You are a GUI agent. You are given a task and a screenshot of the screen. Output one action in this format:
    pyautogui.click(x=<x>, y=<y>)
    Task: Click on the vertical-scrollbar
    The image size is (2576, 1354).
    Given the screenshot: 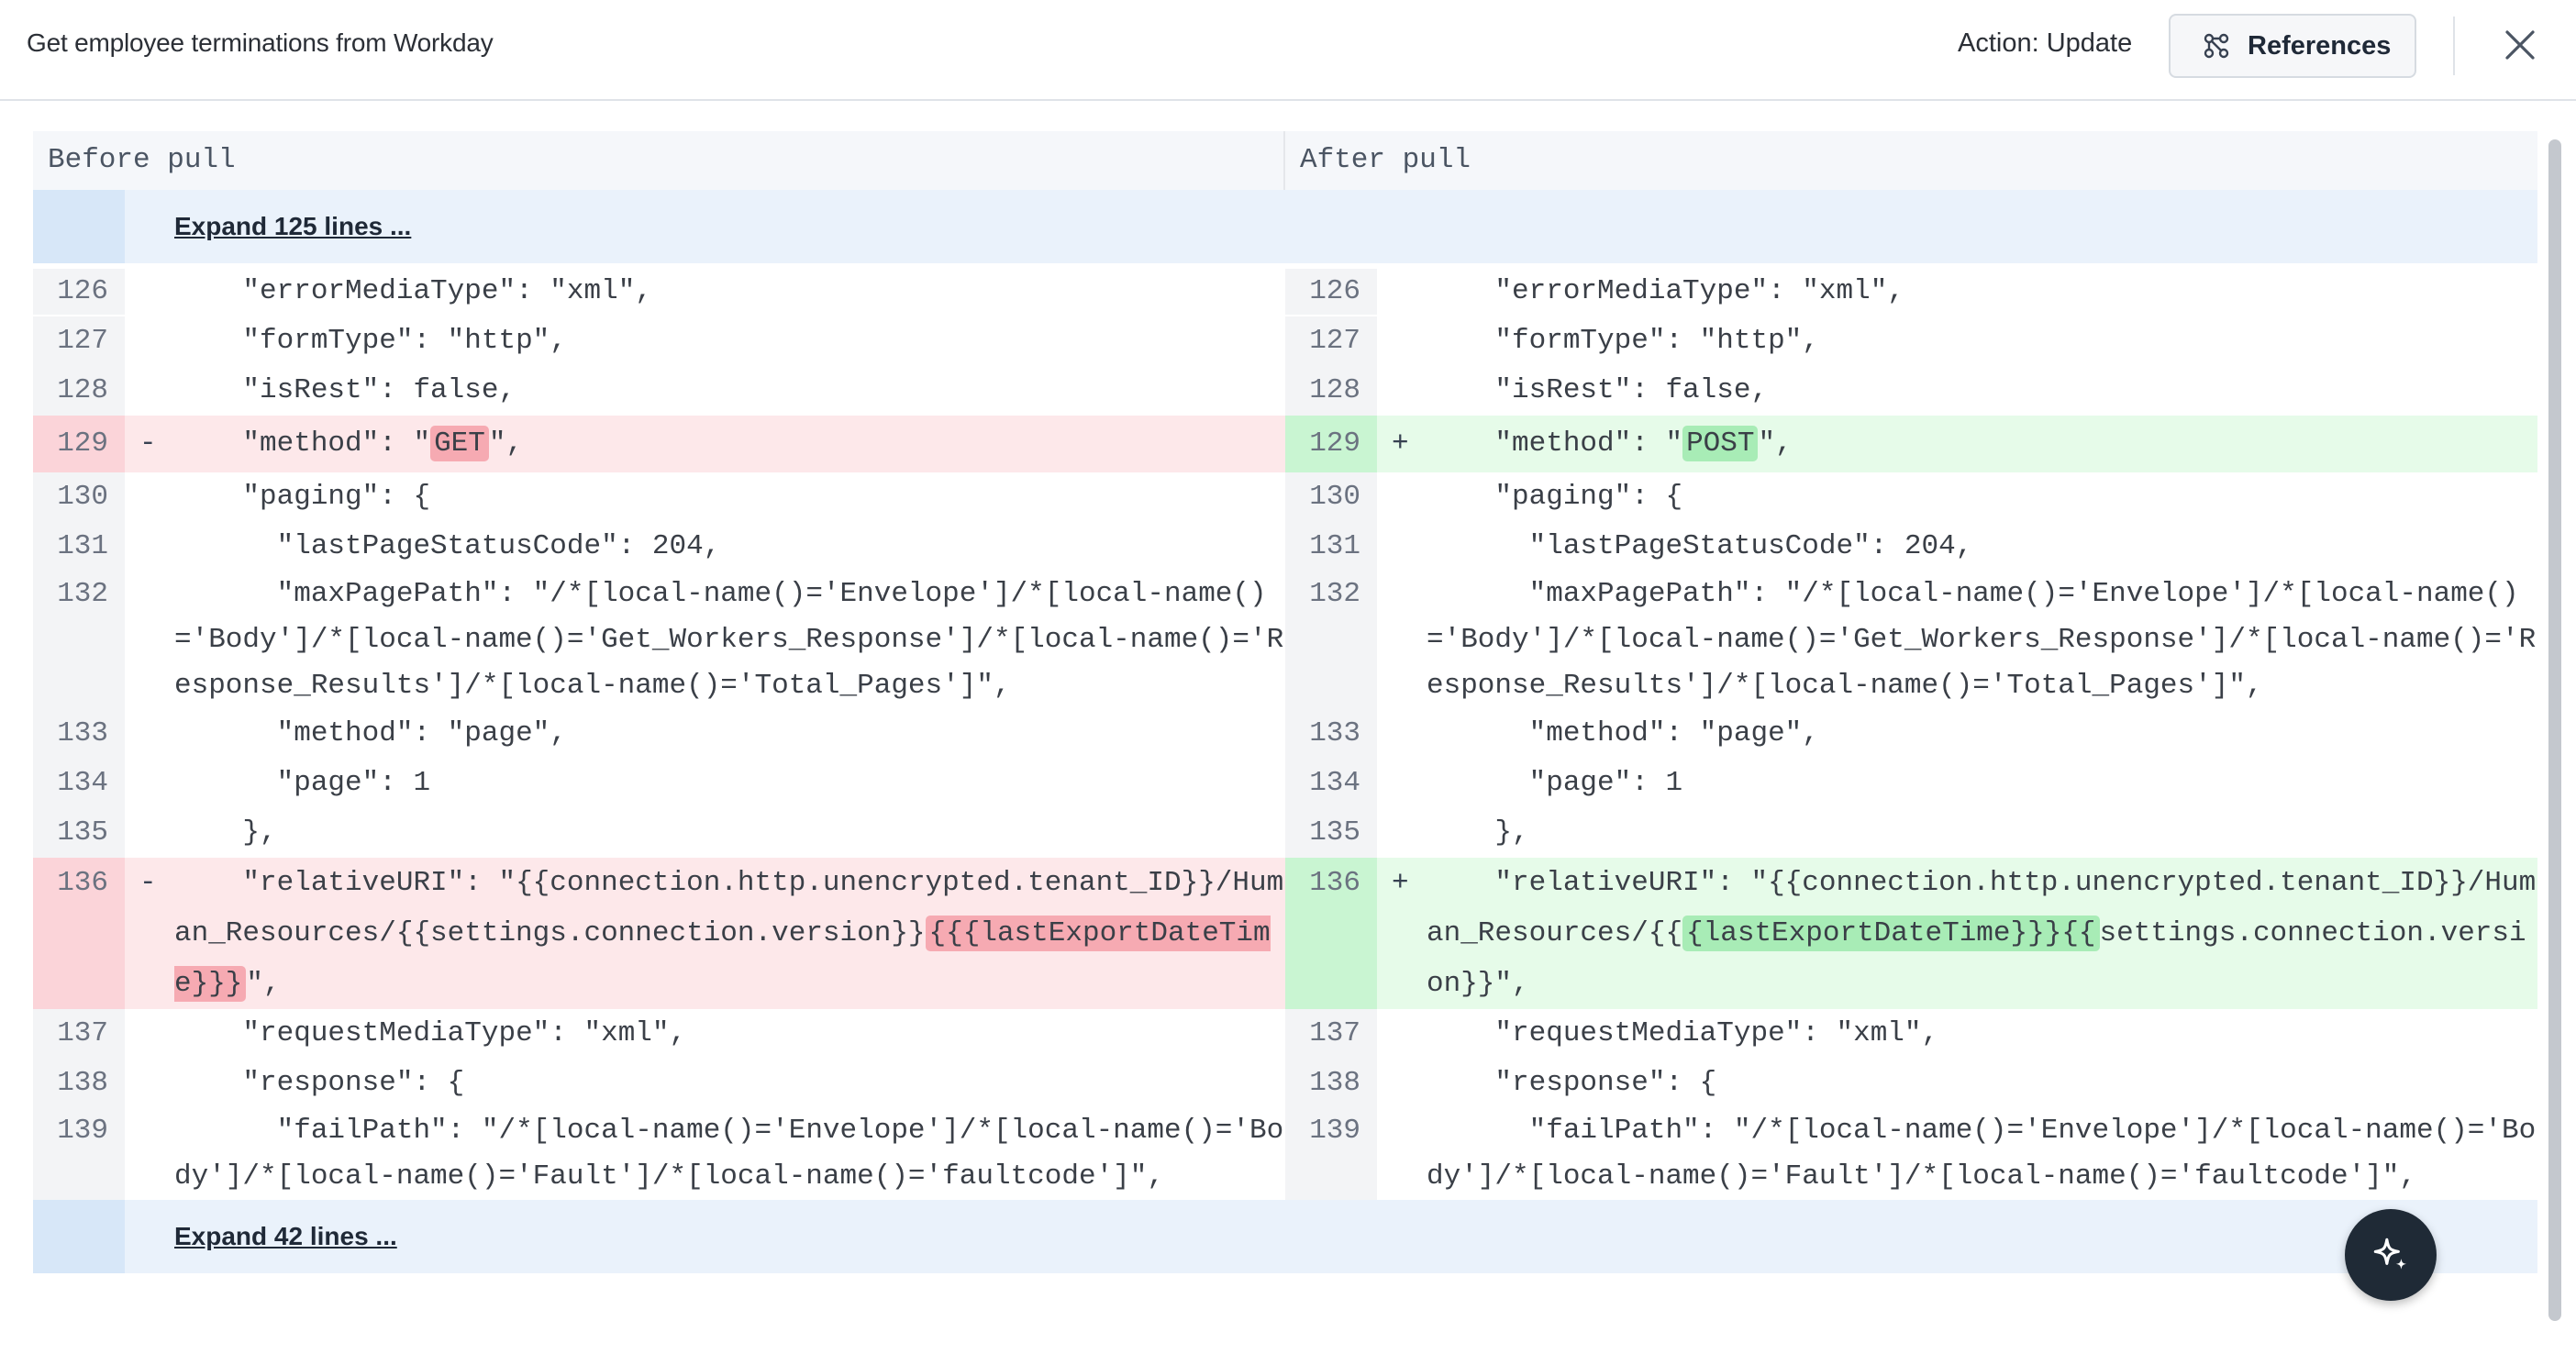 What is the action you would take?
    pyautogui.click(x=2554, y=730)
    